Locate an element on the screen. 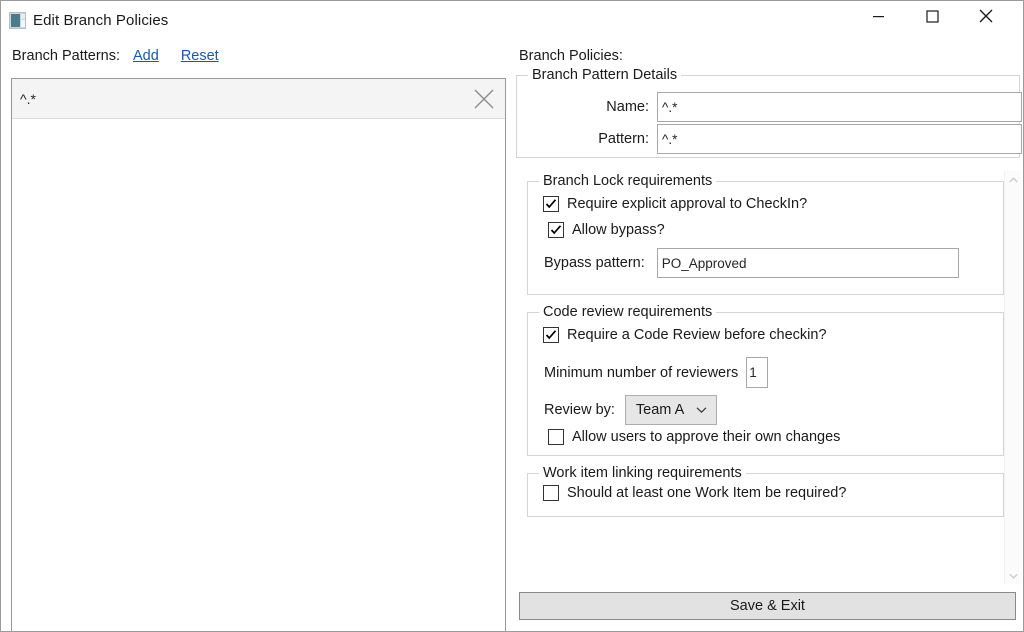 The height and width of the screenshot is (632, 1024). minimum-reviewers-input is located at coordinates (757, 372).